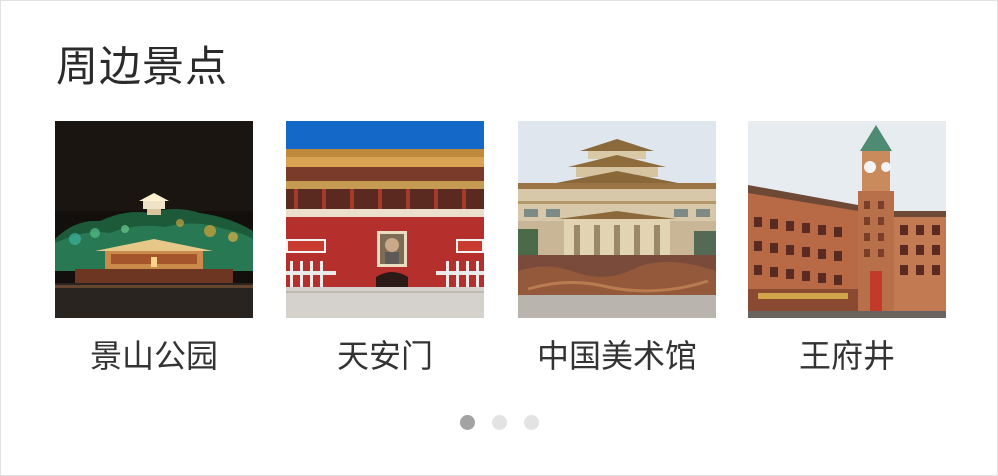 The height and width of the screenshot is (476, 998). What do you see at coordinates (154, 356) in the screenshot?
I see `spot-label: 景山公园` at bounding box center [154, 356].